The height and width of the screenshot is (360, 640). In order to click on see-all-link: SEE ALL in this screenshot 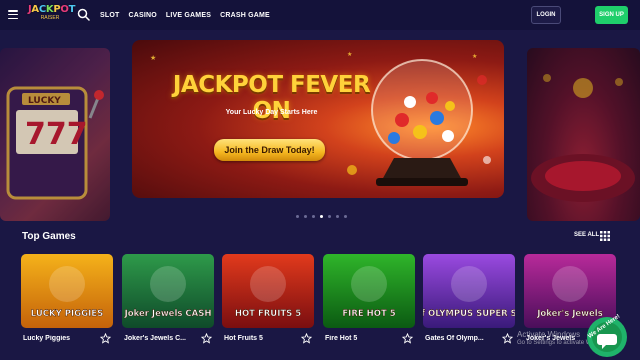, I will do `click(586, 235)`.